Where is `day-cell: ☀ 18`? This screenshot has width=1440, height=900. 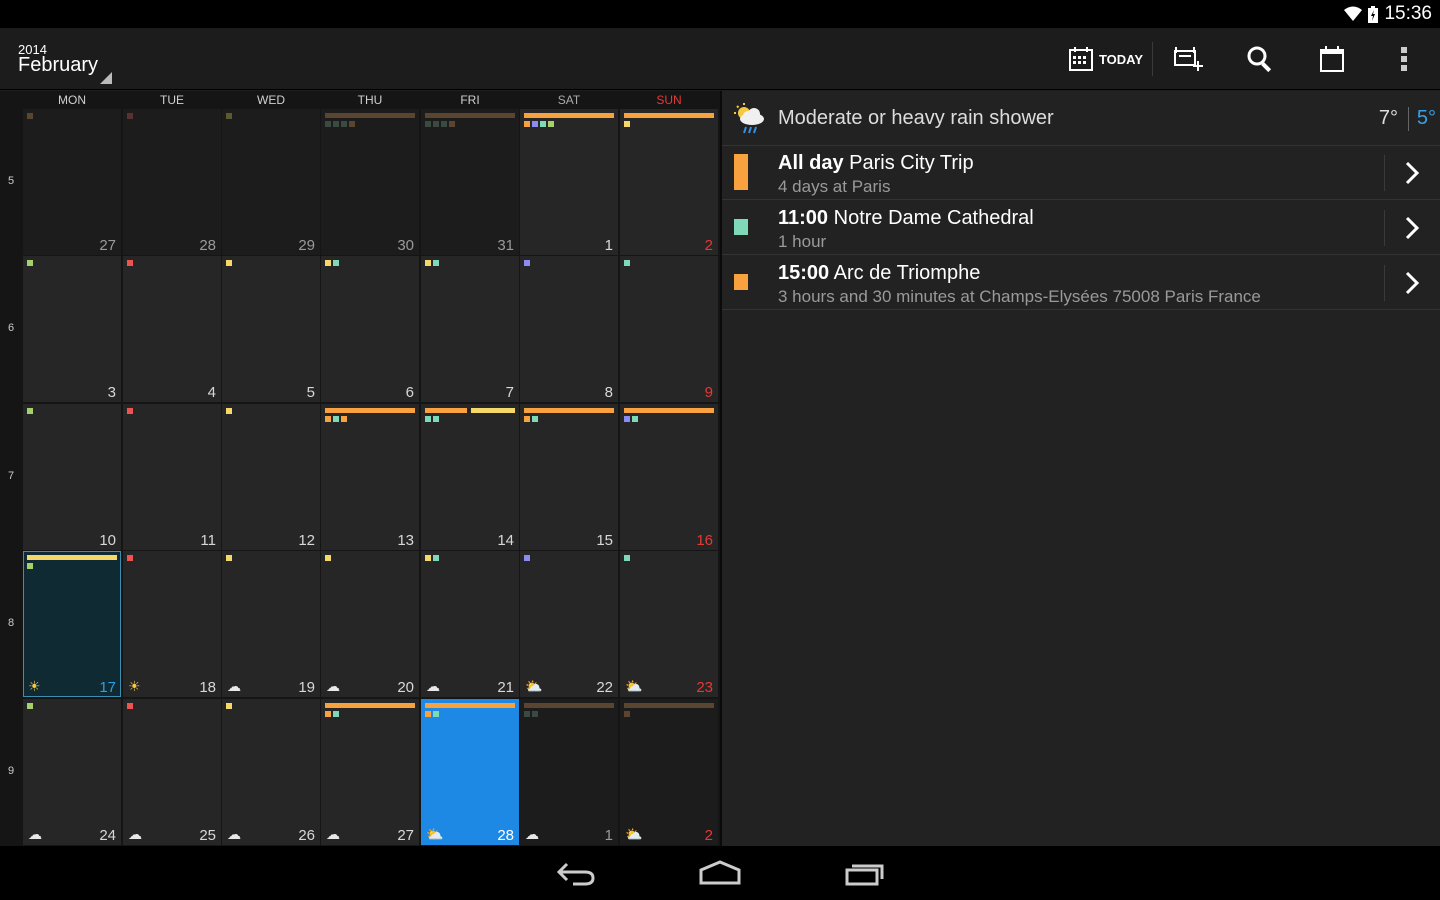 day-cell: ☀ 18 is located at coordinates (172, 624).